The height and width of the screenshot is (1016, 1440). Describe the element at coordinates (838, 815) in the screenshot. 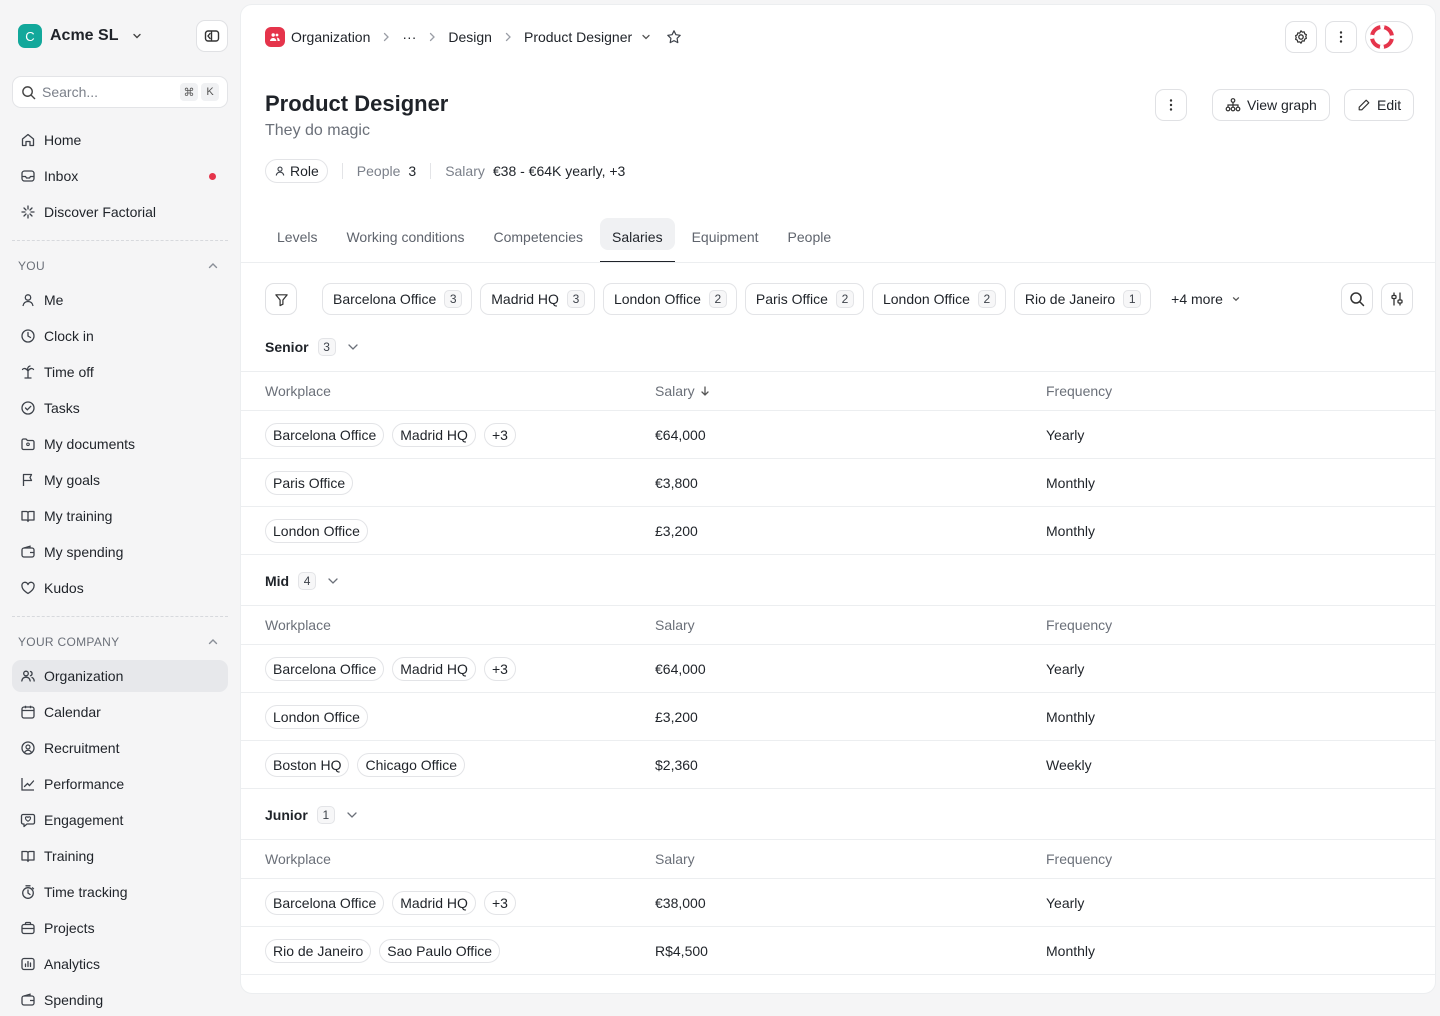

I see `group-header: Junior 1` at that location.